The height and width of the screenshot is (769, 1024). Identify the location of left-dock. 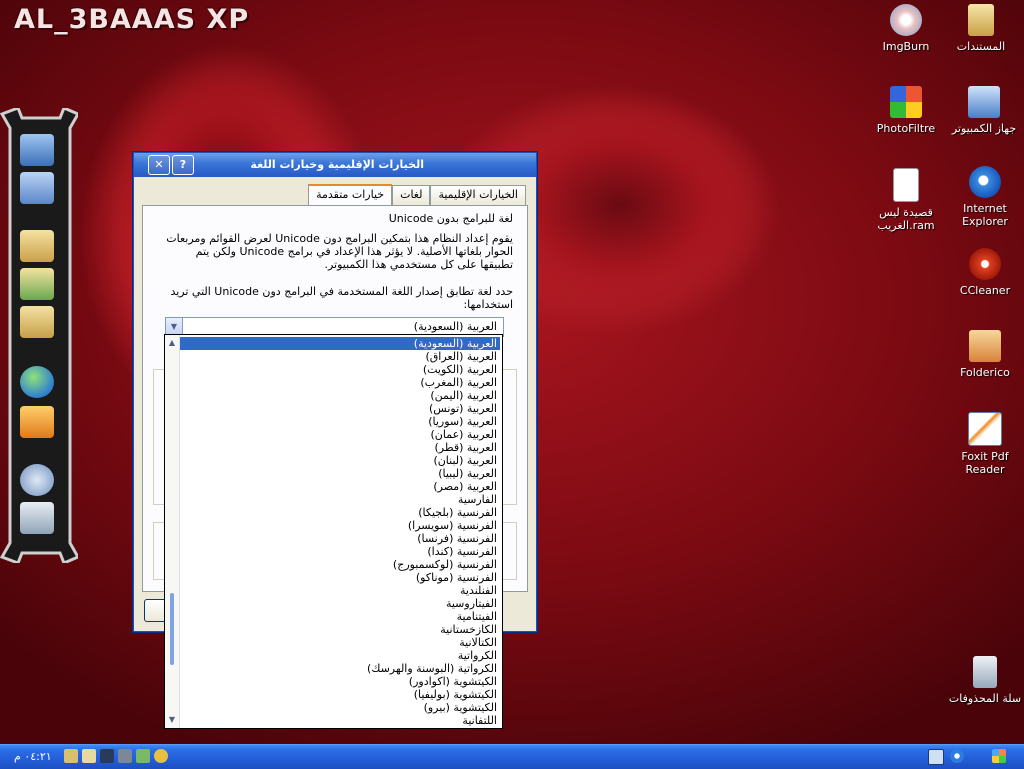
(39, 335).